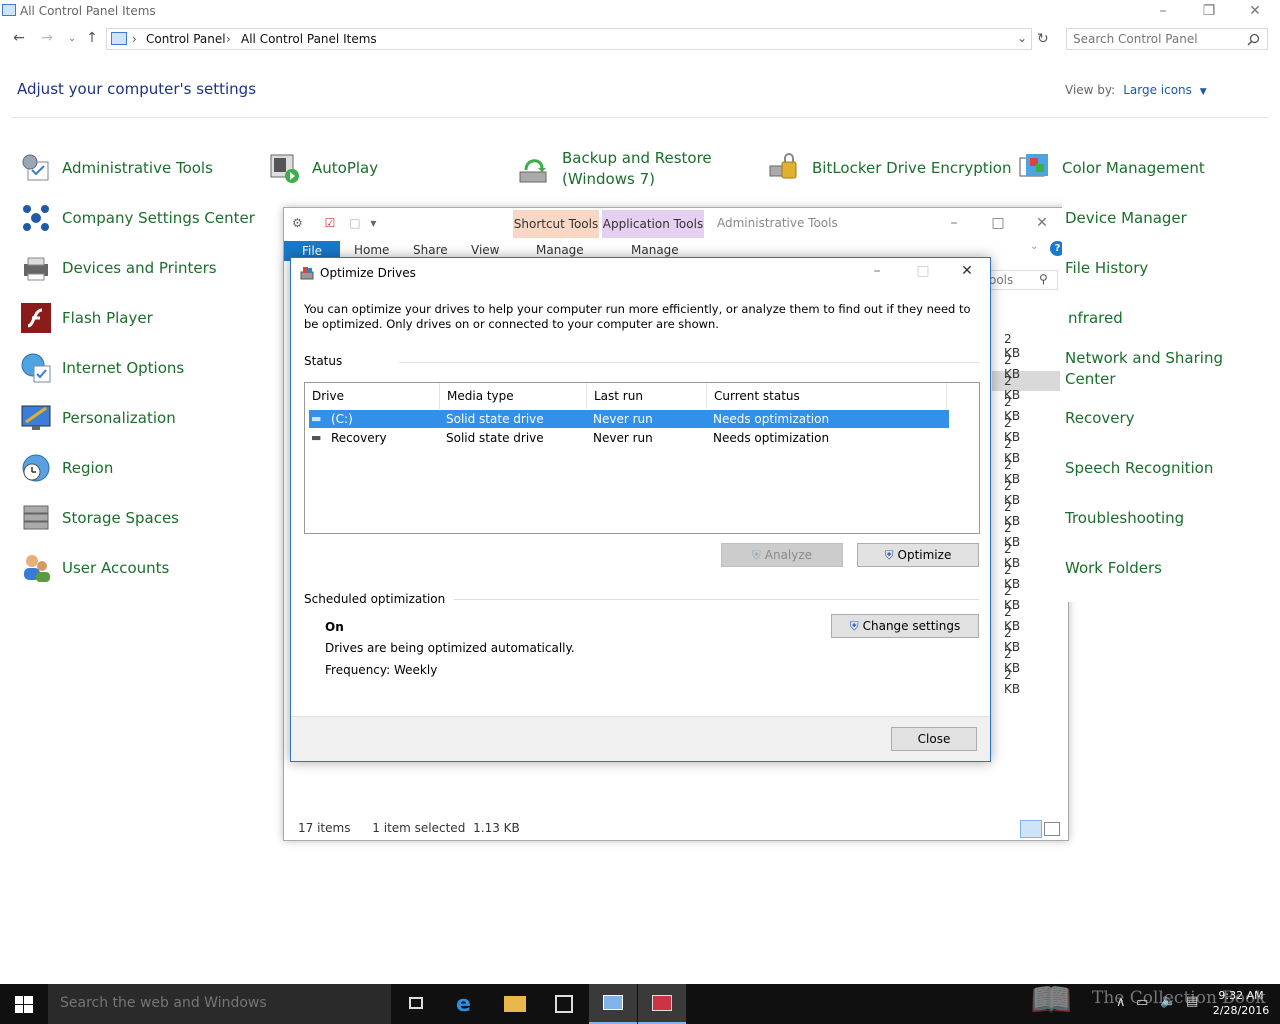 Image resolution: width=1280 pixels, height=1024 pixels. Describe the element at coordinates (135, 572) in the screenshot. I see `cp-item-user-accounts: User Accounts` at that location.